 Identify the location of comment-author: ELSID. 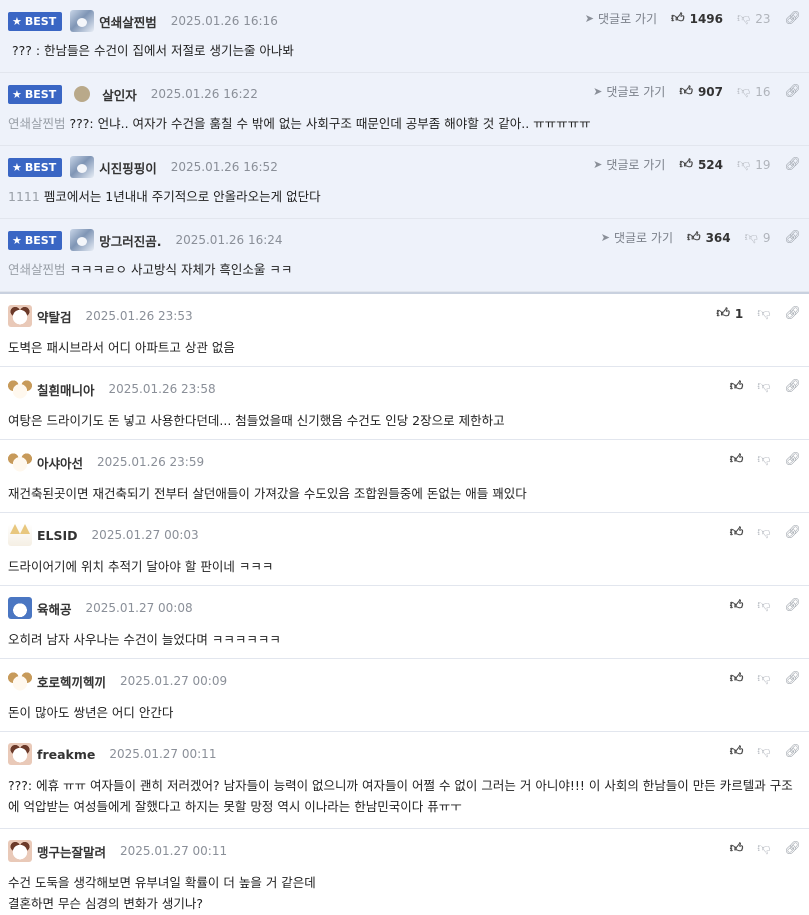
(57, 535).